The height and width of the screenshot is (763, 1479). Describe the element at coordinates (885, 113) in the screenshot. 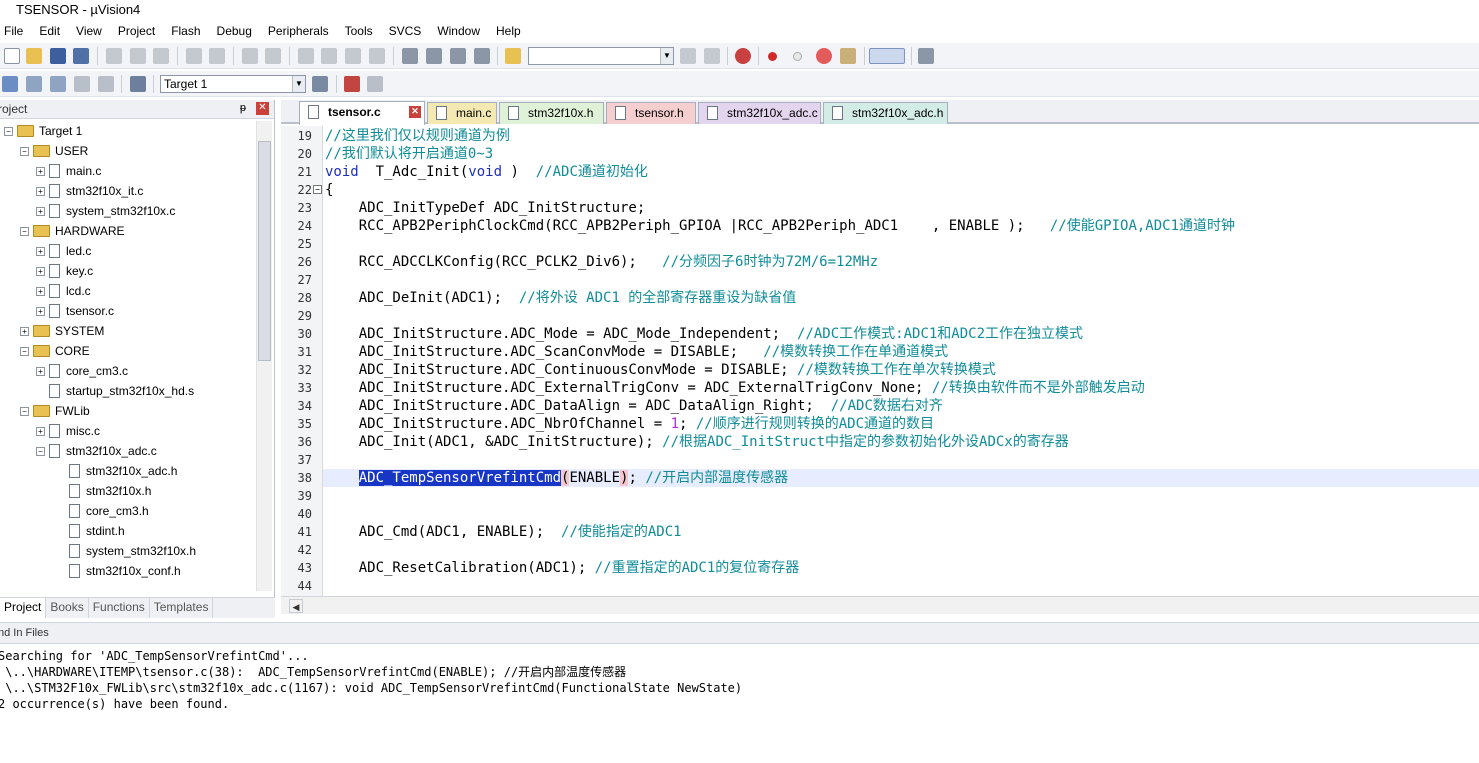

I see `tab-stm32f10x-adc-h: stm32f10x_adc.h` at that location.